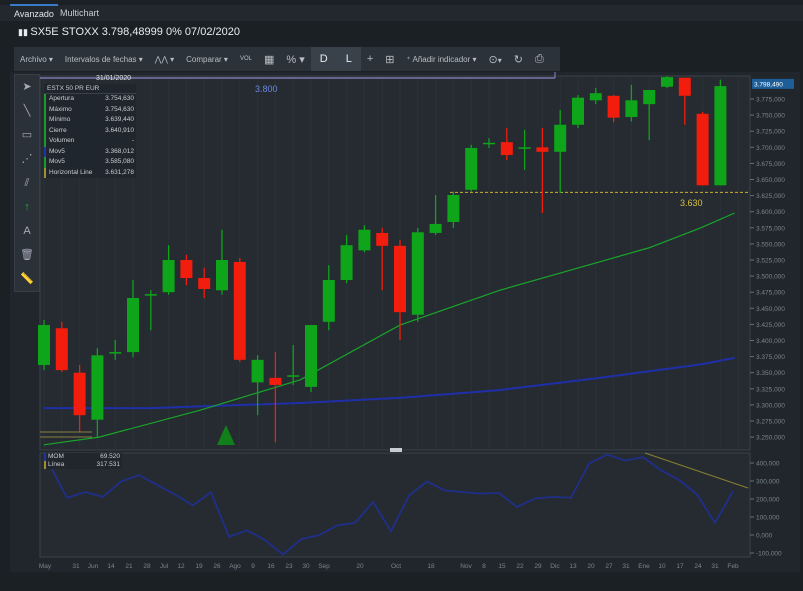 The height and width of the screenshot is (591, 803). Describe the element at coordinates (324, 566) in the screenshot. I see `x-tick-label: Sep` at that location.